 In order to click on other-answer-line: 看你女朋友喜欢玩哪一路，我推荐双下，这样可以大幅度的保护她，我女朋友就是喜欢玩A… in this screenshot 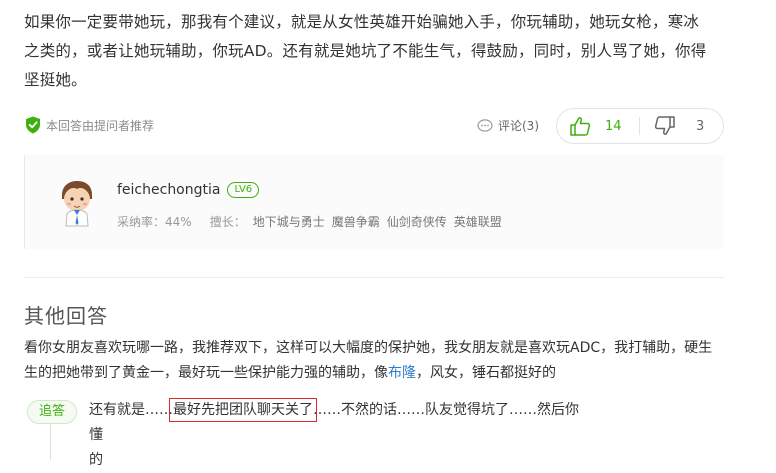, I will do `click(368, 348)`.